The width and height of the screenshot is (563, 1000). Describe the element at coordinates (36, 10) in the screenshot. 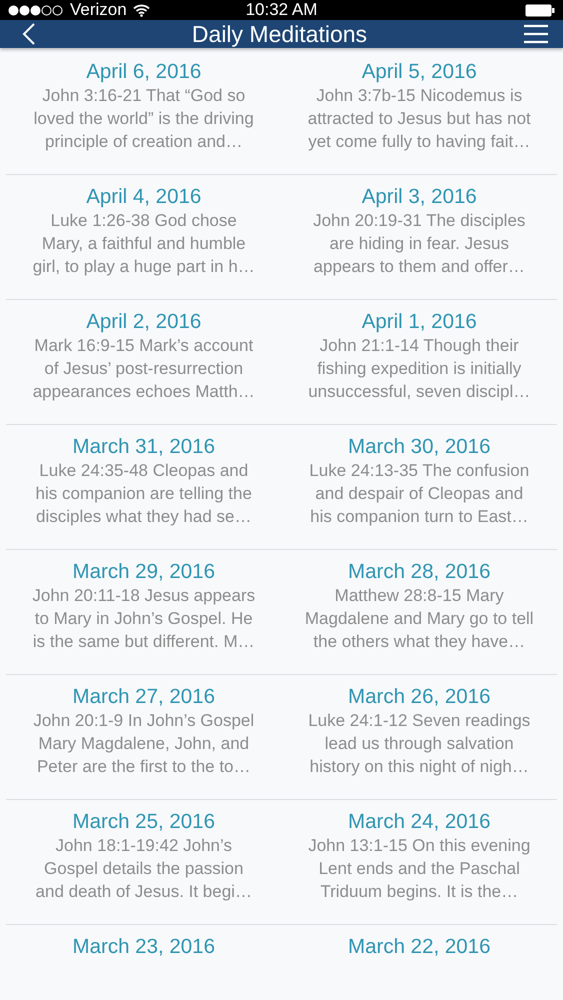

I see `signal-icon` at that location.